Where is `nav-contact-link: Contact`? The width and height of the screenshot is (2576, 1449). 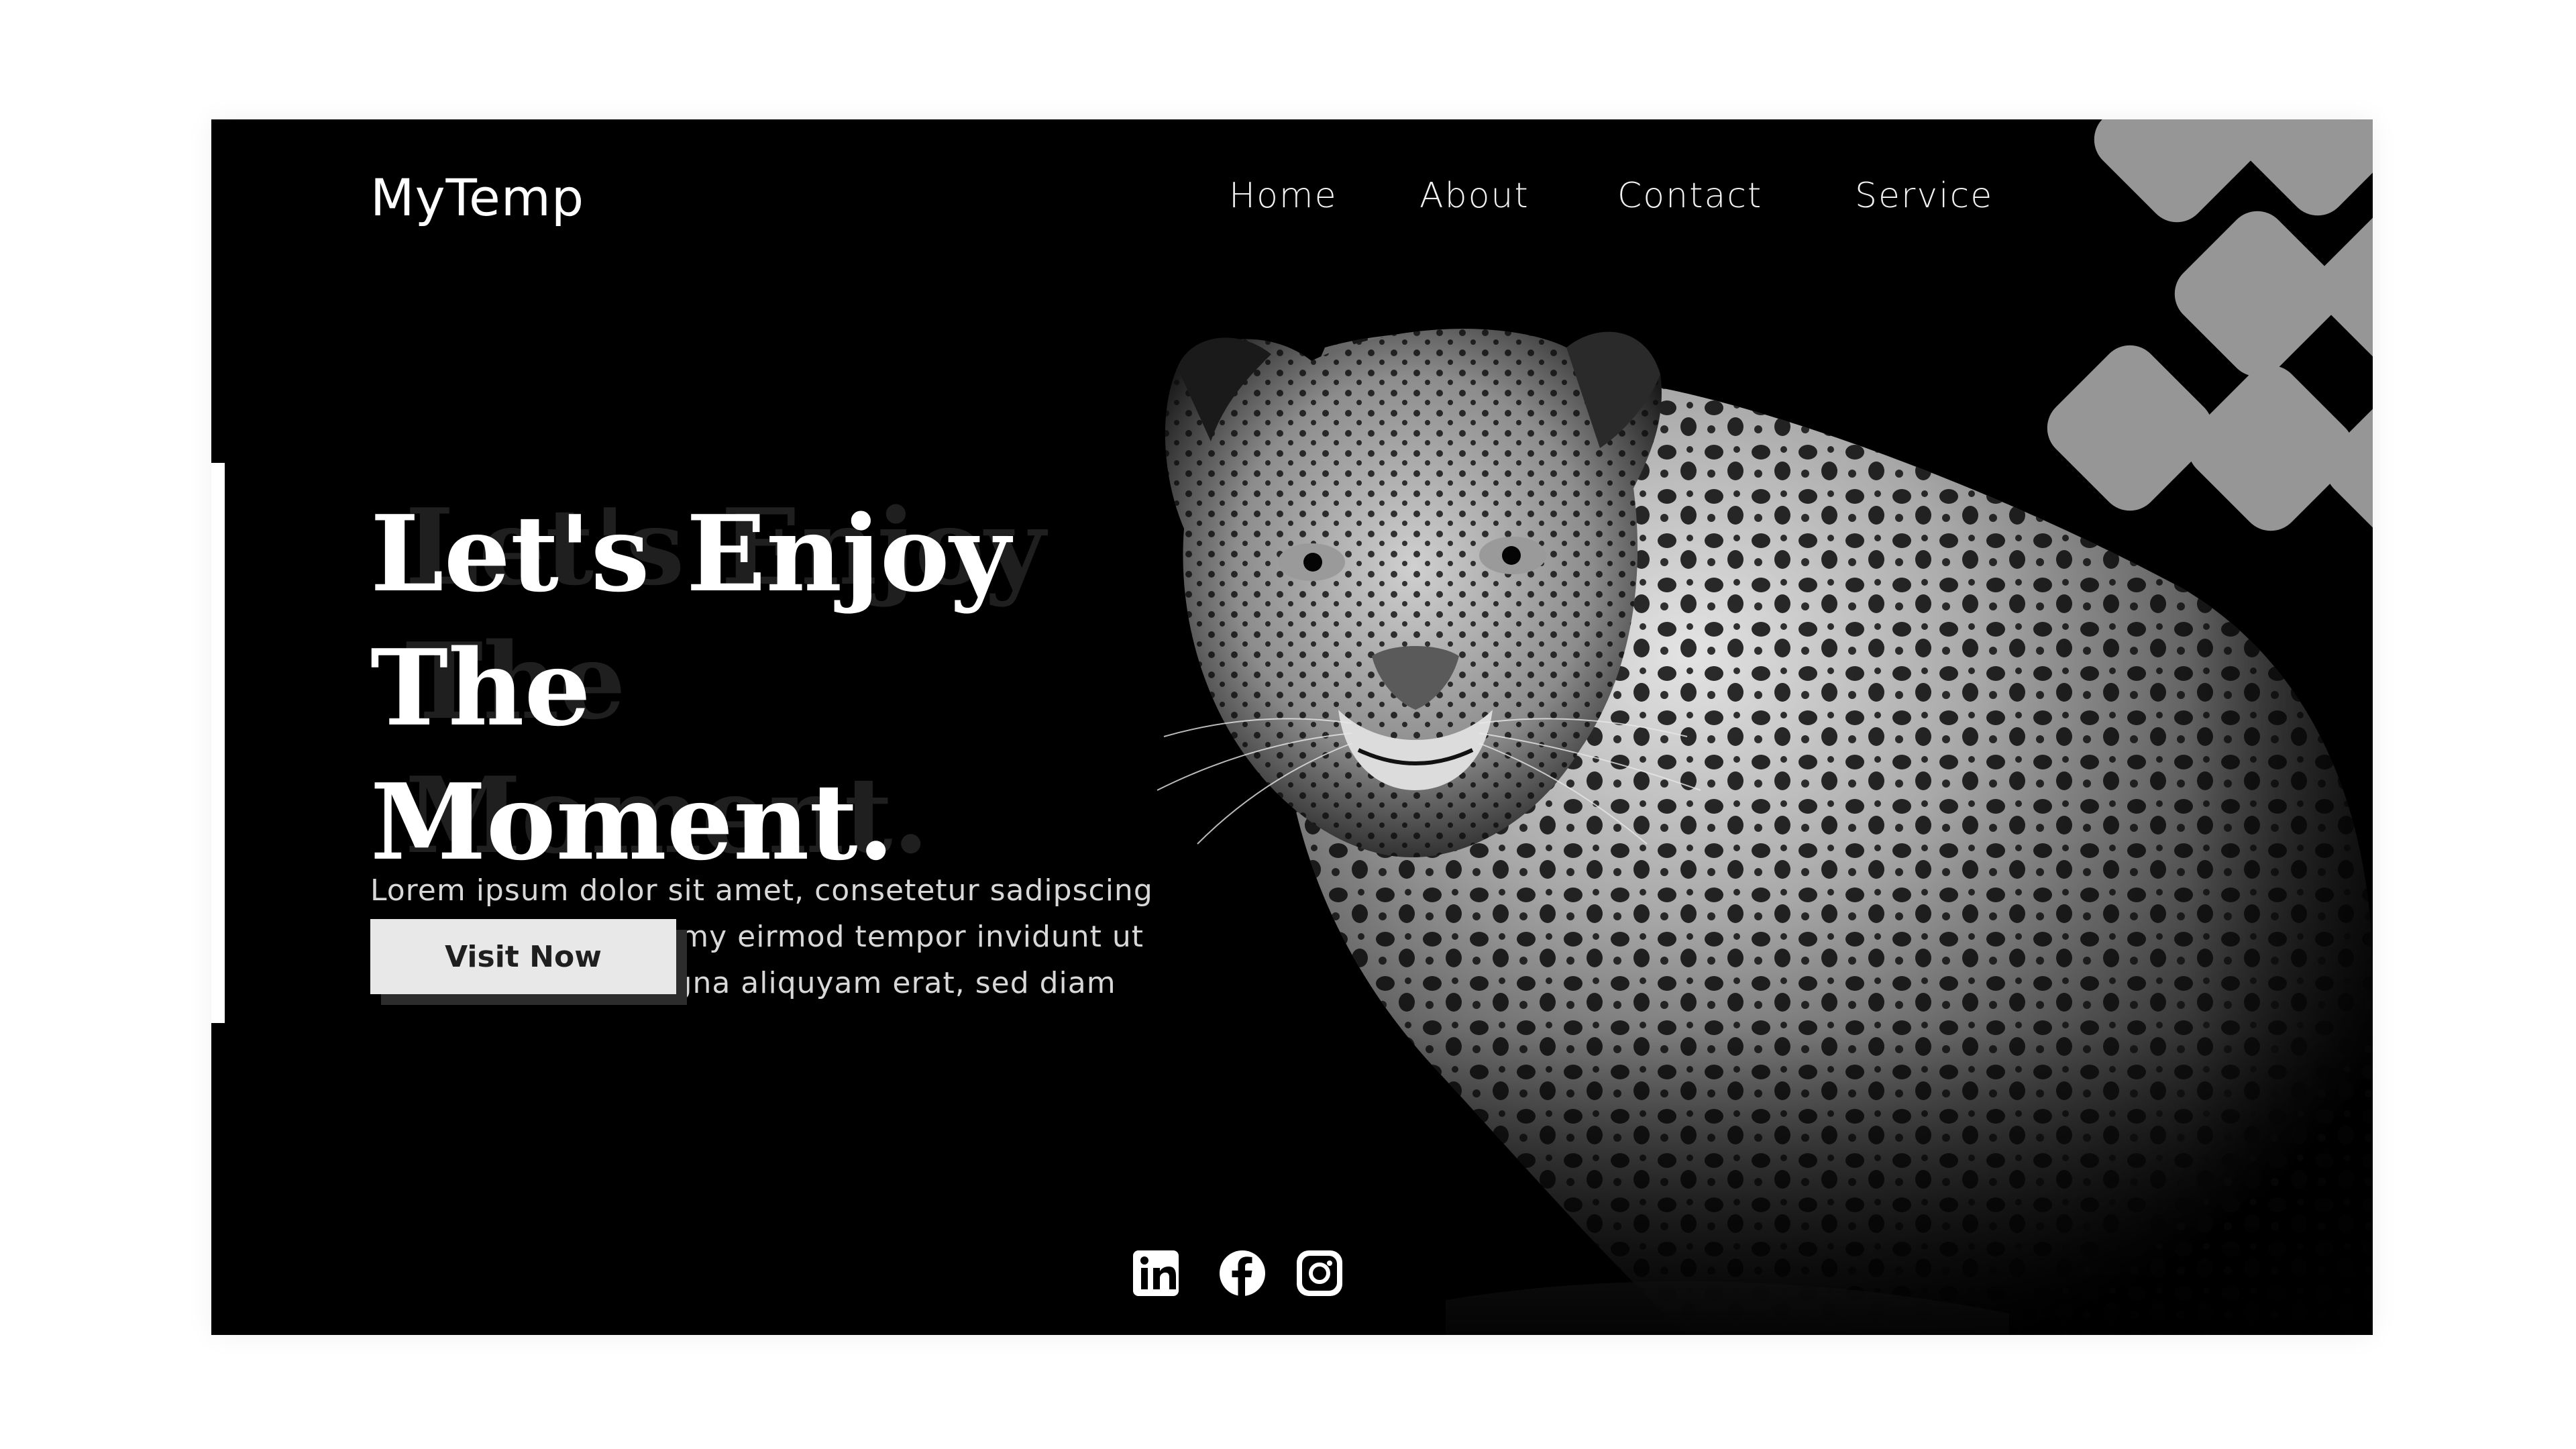
nav-contact-link: Contact is located at coordinates (1689, 196).